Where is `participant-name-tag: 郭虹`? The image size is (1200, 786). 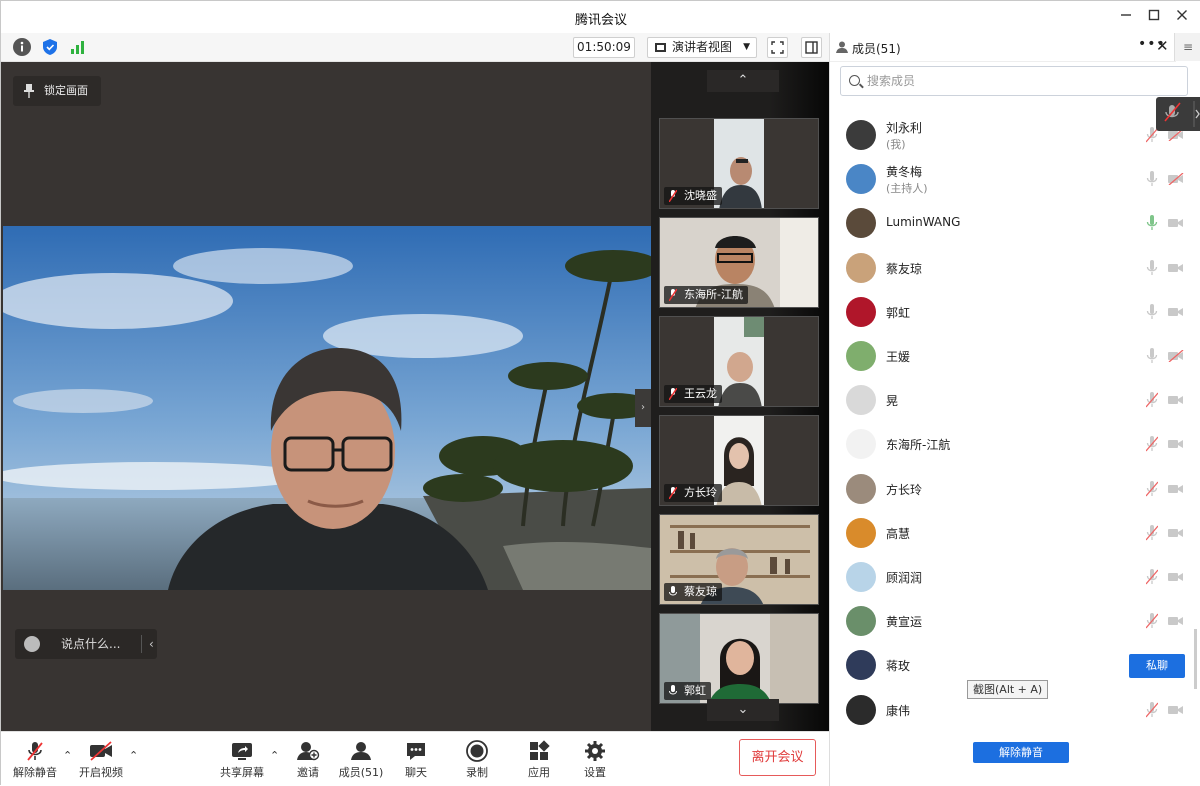 participant-name-tag: 郭虹 is located at coordinates (687, 691).